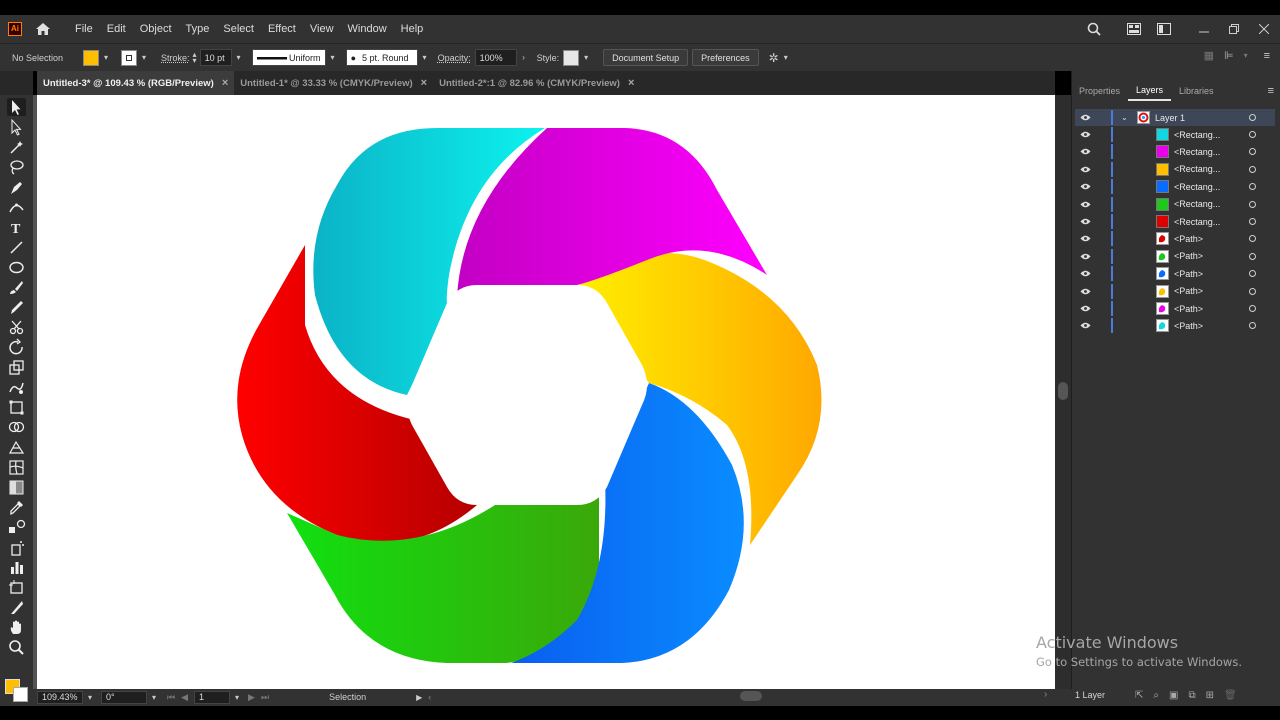 The height and width of the screenshot is (720, 1280). I want to click on rotation-input: 0°, so click(124, 697).